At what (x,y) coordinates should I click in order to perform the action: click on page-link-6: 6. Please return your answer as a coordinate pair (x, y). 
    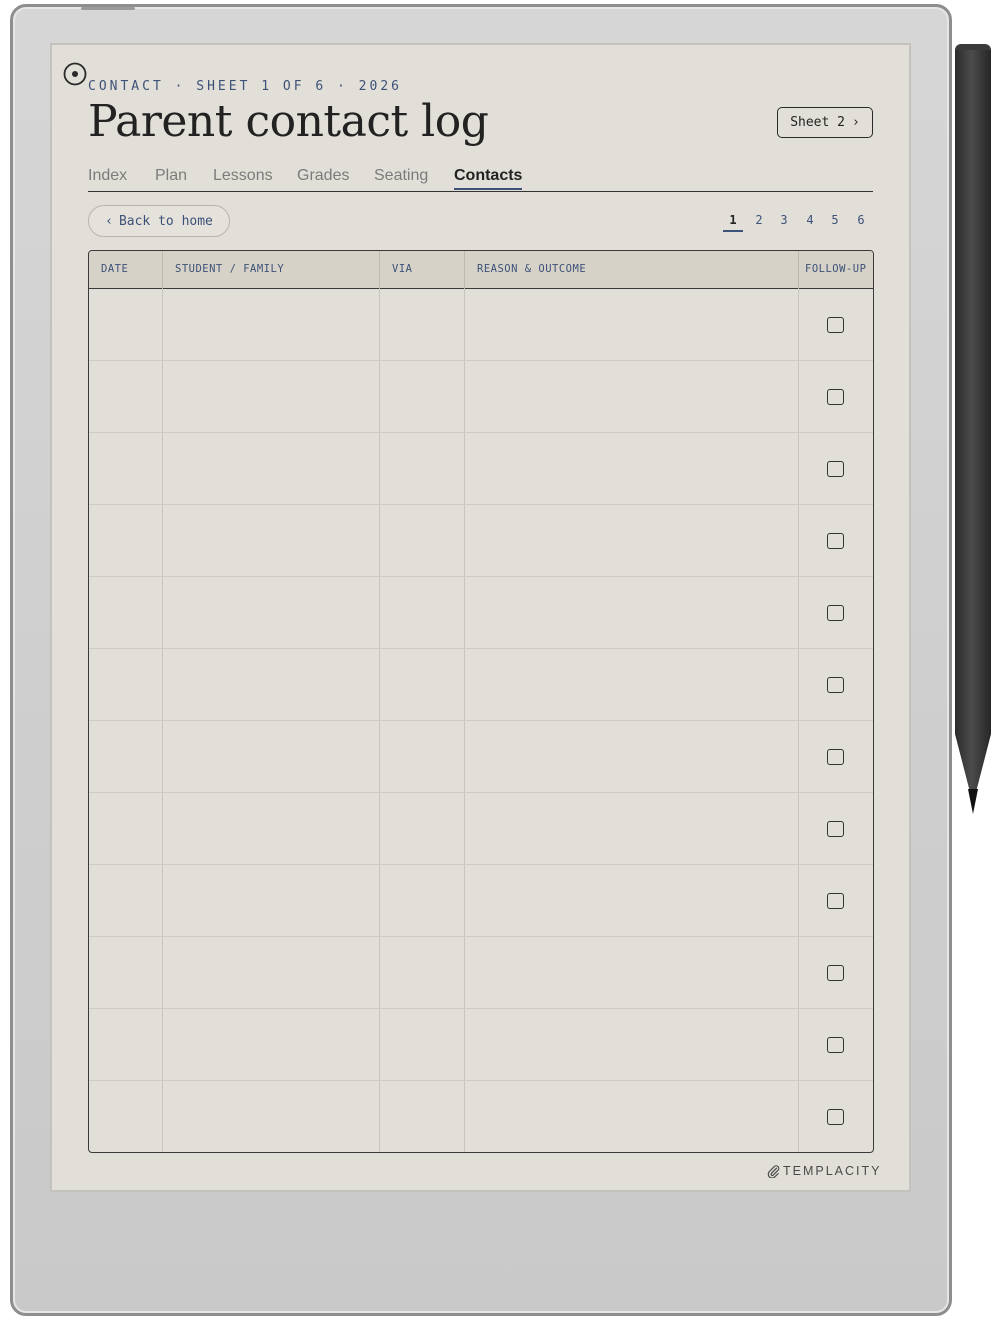
    Looking at the image, I should click on (861, 220).